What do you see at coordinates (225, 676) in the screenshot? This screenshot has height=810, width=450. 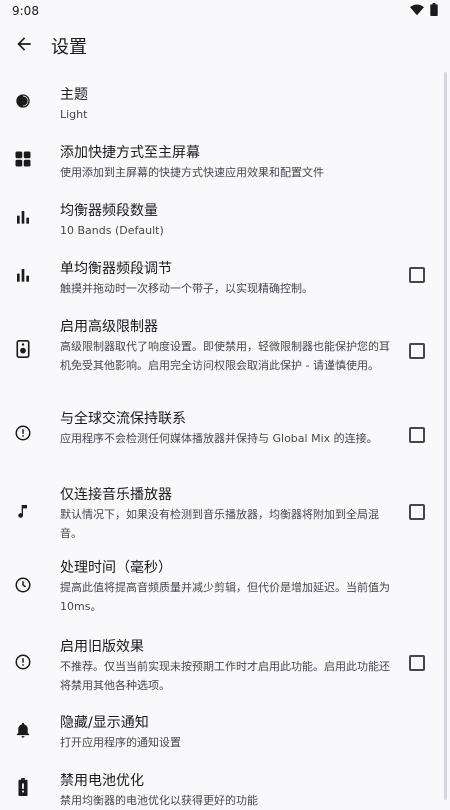 I see `settings-item-subtitle: 不推荐。仅当当前实现未按预期工作时才启用此功能。启用此功能还将禁用其他各种选项。` at bounding box center [225, 676].